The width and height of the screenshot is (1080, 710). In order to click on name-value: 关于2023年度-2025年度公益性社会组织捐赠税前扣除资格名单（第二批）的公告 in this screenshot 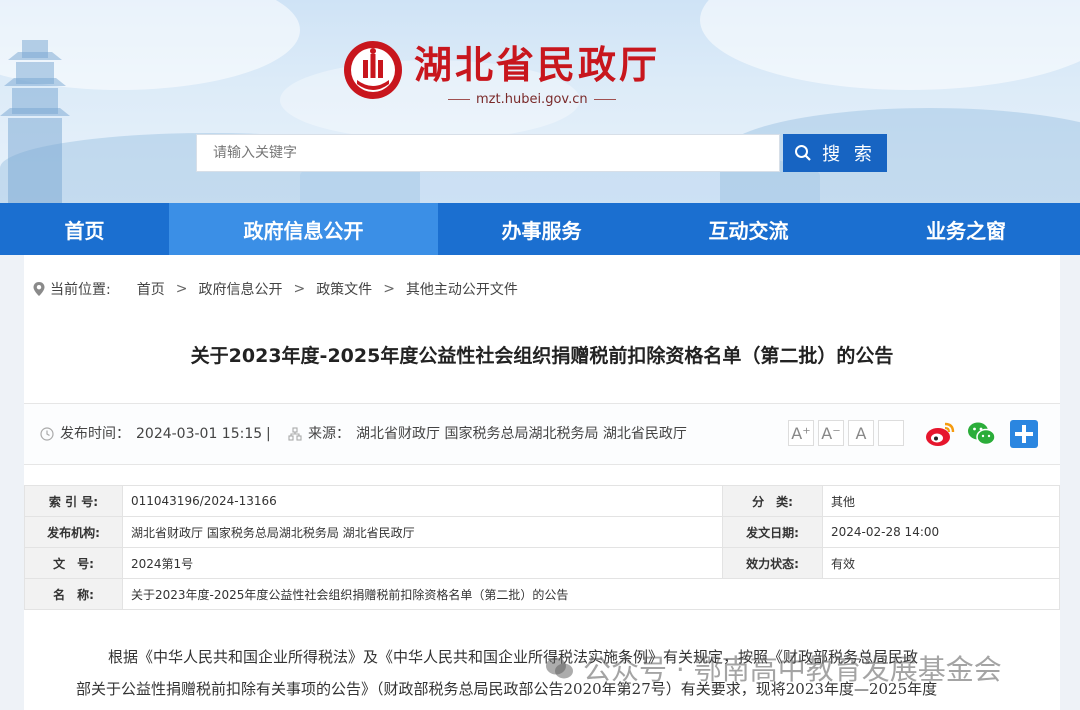, I will do `click(591, 594)`.